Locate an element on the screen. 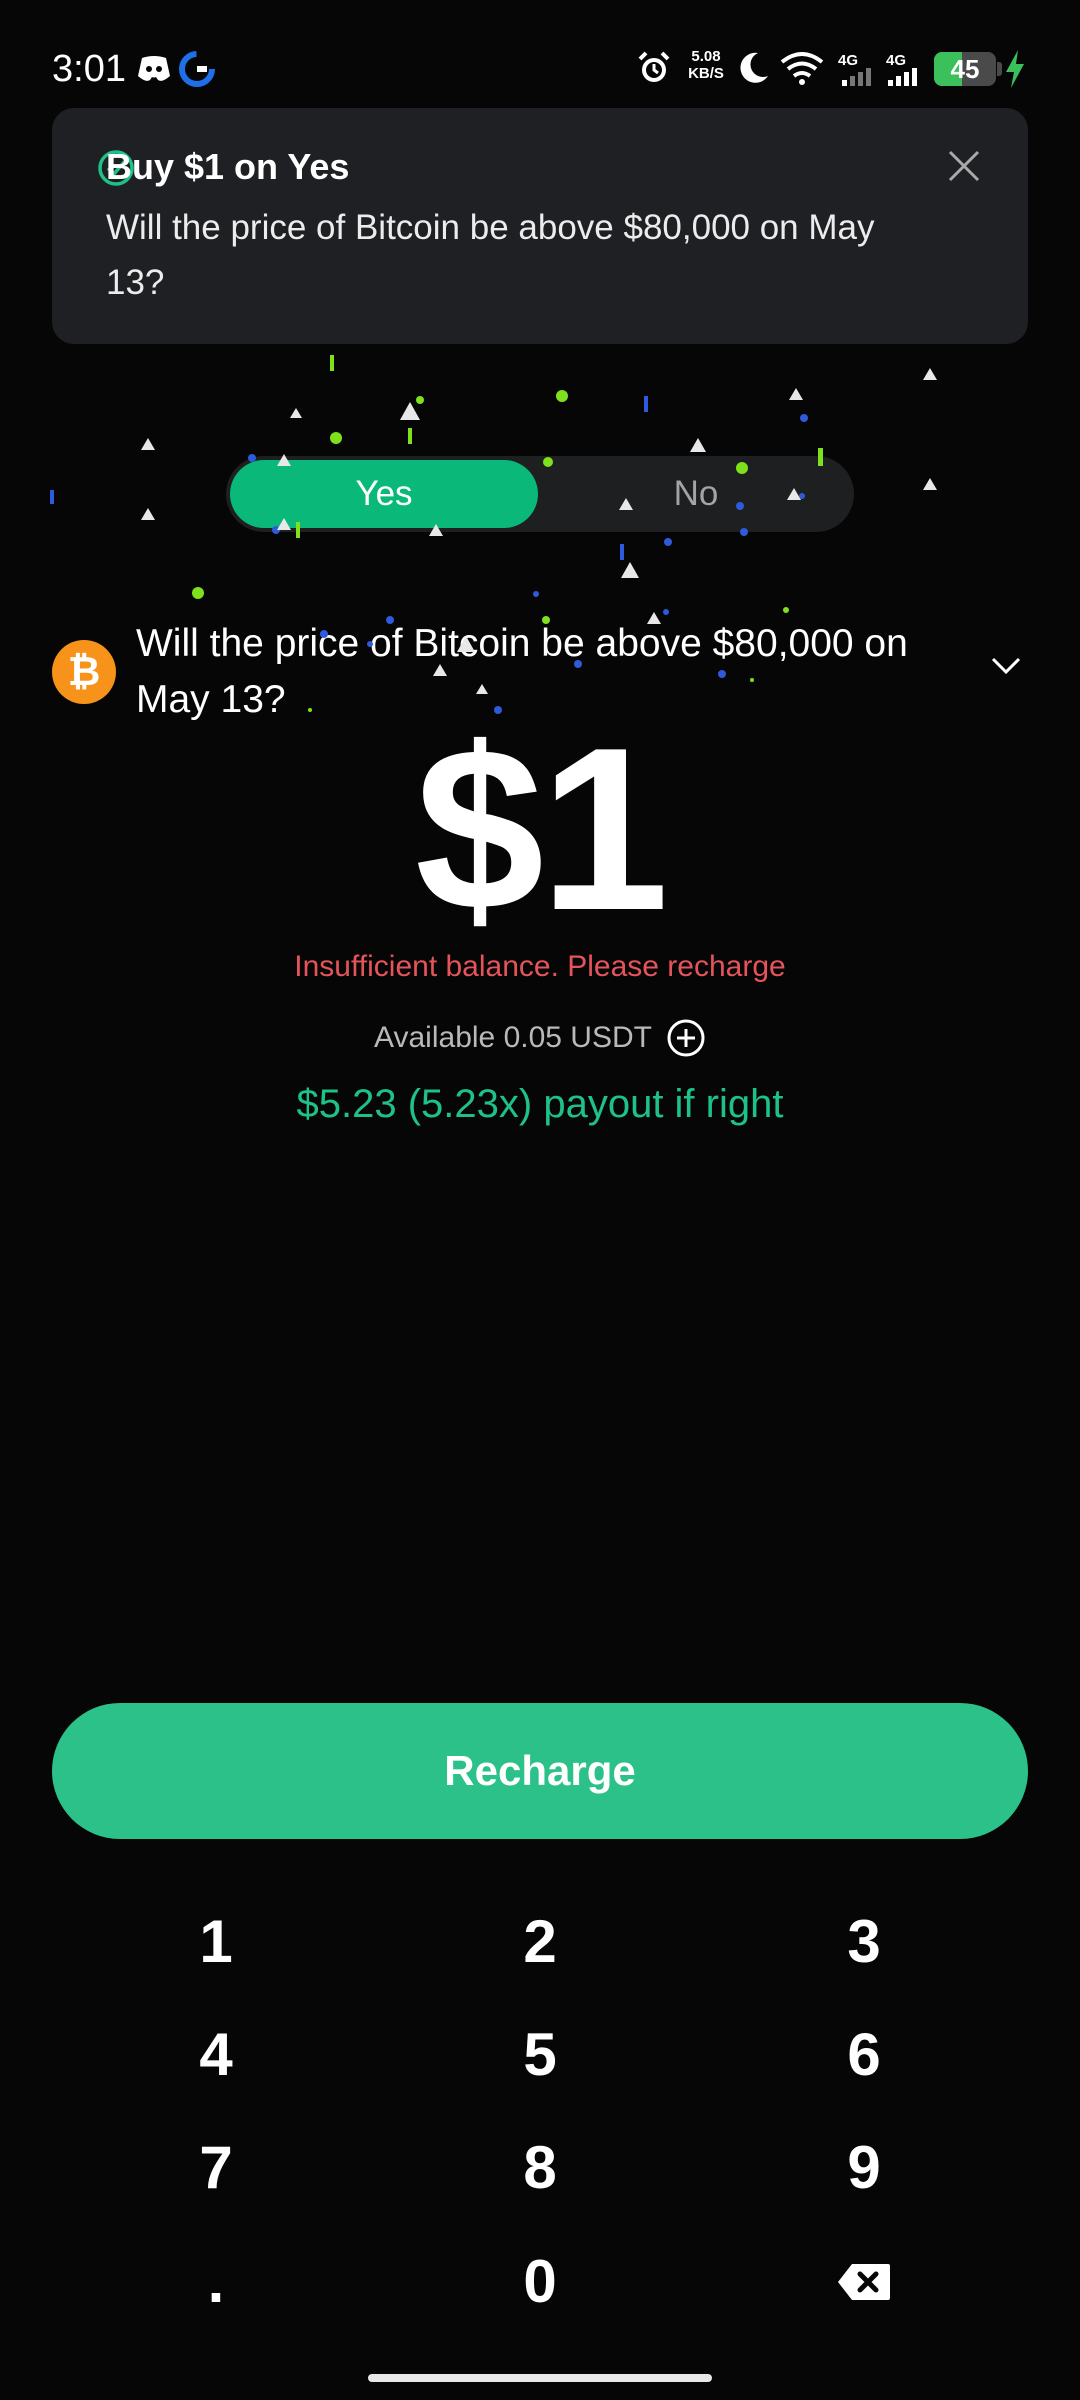 This screenshot has height=2400, width=1080. key-5: 5 is located at coordinates (540, 2055).